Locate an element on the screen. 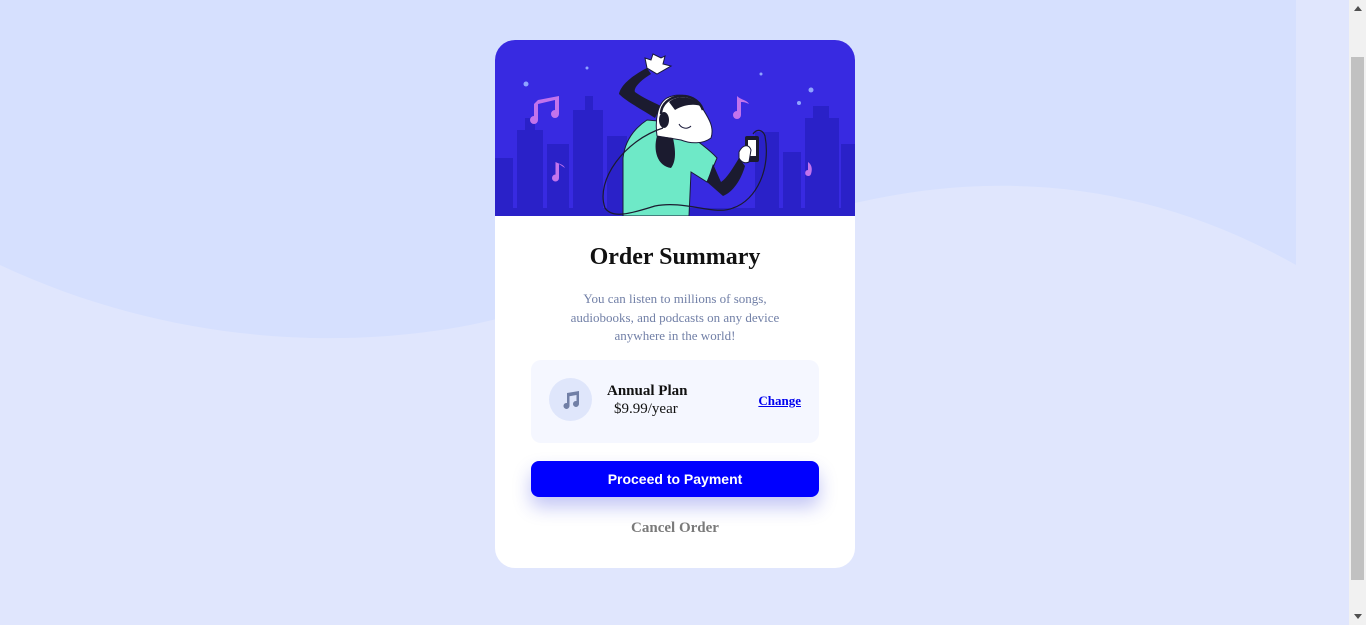 This screenshot has height=625, width=1366. cancel-order-button: Cancel Order is located at coordinates (675, 528).